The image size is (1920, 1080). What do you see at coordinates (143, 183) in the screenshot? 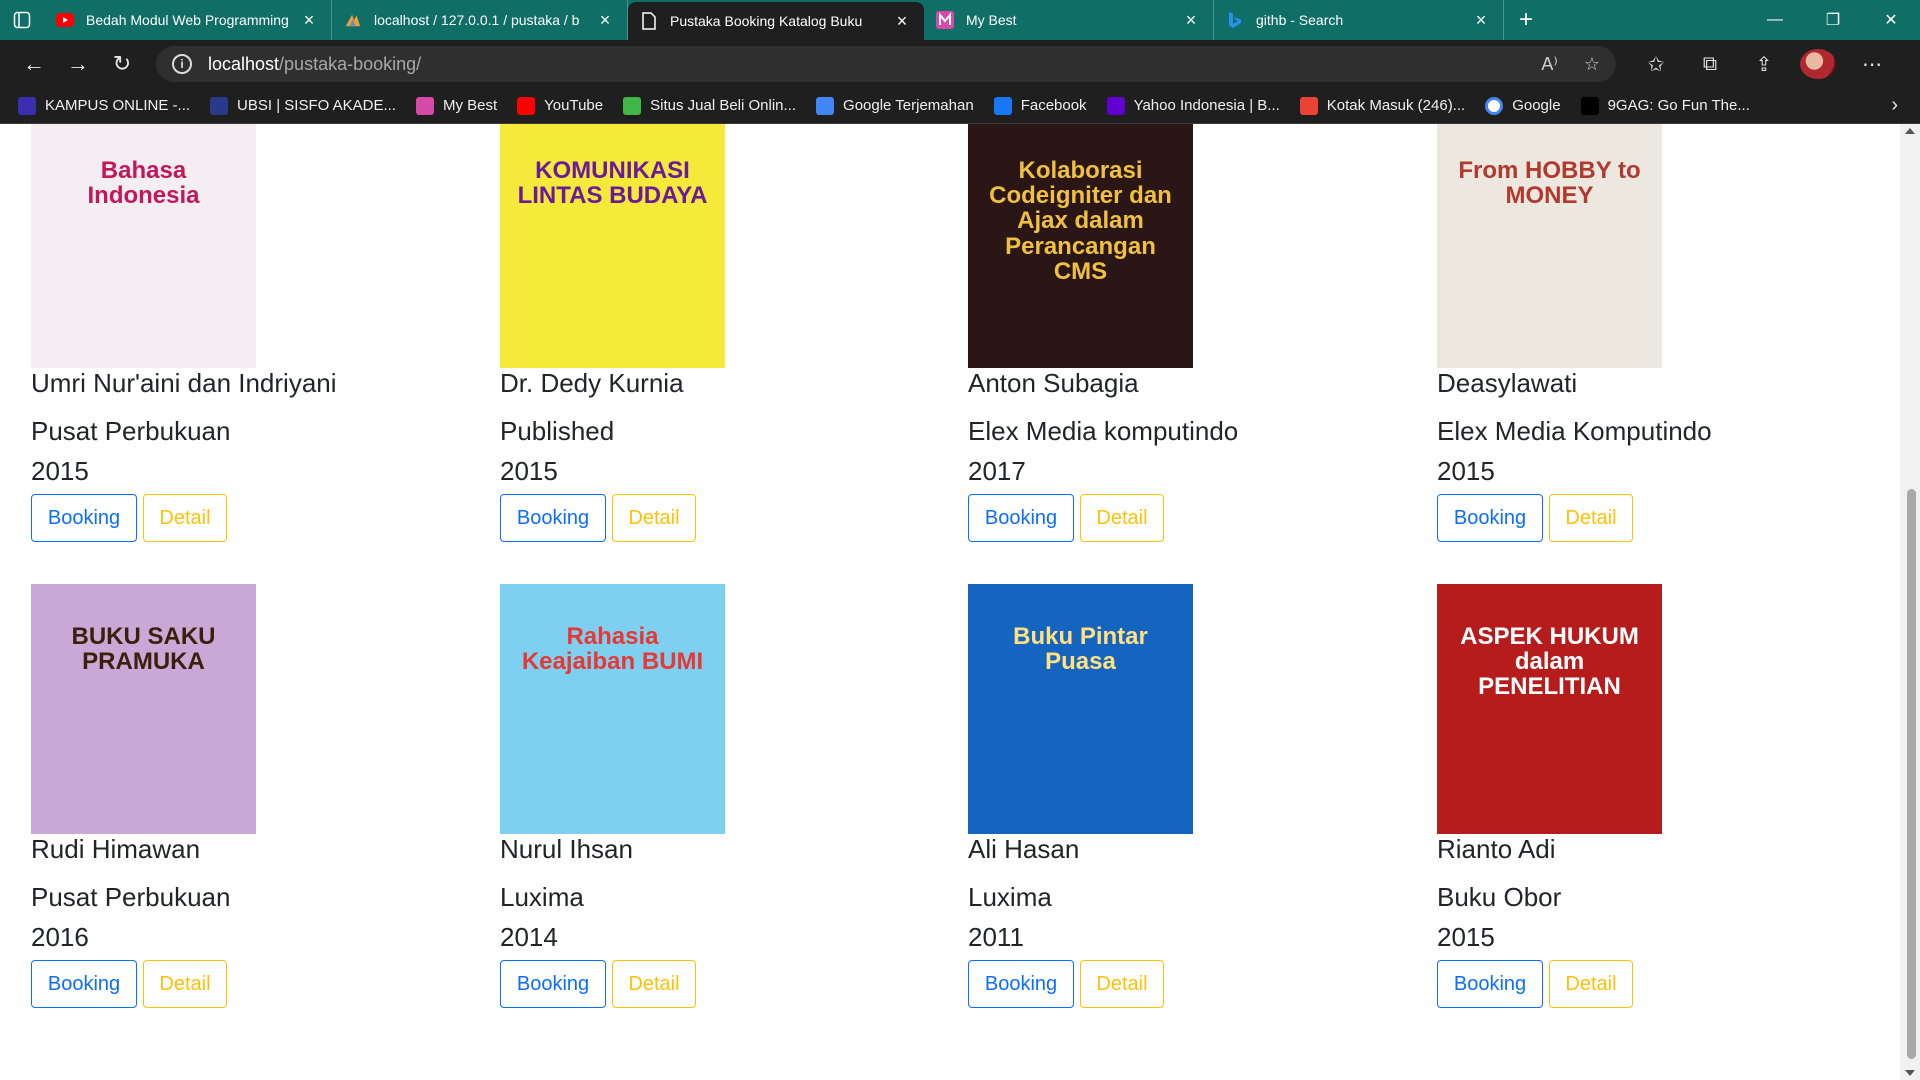
I see `book-cover-title: Bahasa Indonesia` at bounding box center [143, 183].